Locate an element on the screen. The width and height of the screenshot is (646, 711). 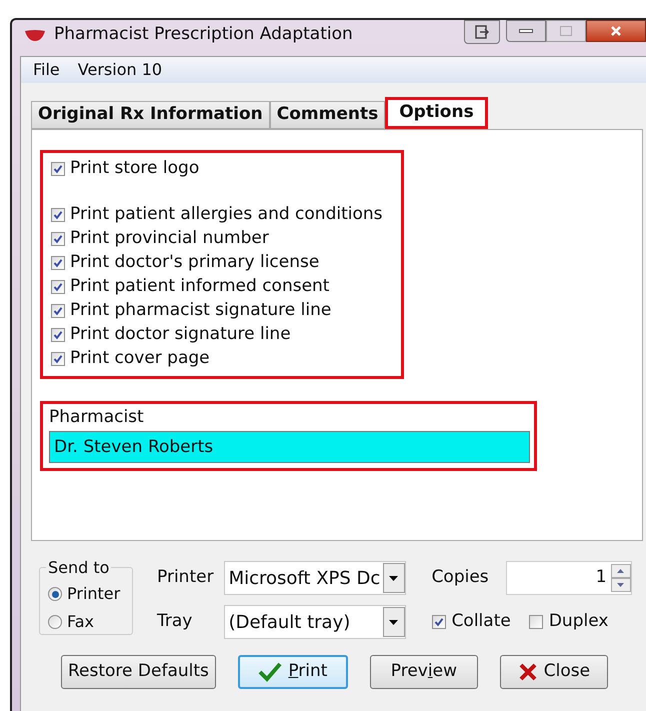
tray-dropdown: (Default tray) is located at coordinates (315, 622).